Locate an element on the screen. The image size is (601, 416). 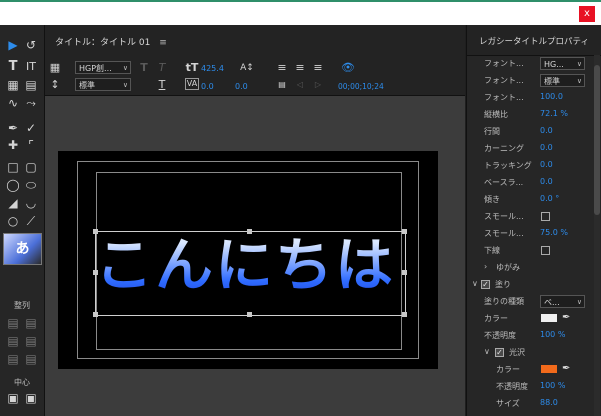
scrollbar-thumb is located at coordinates (597, 140).